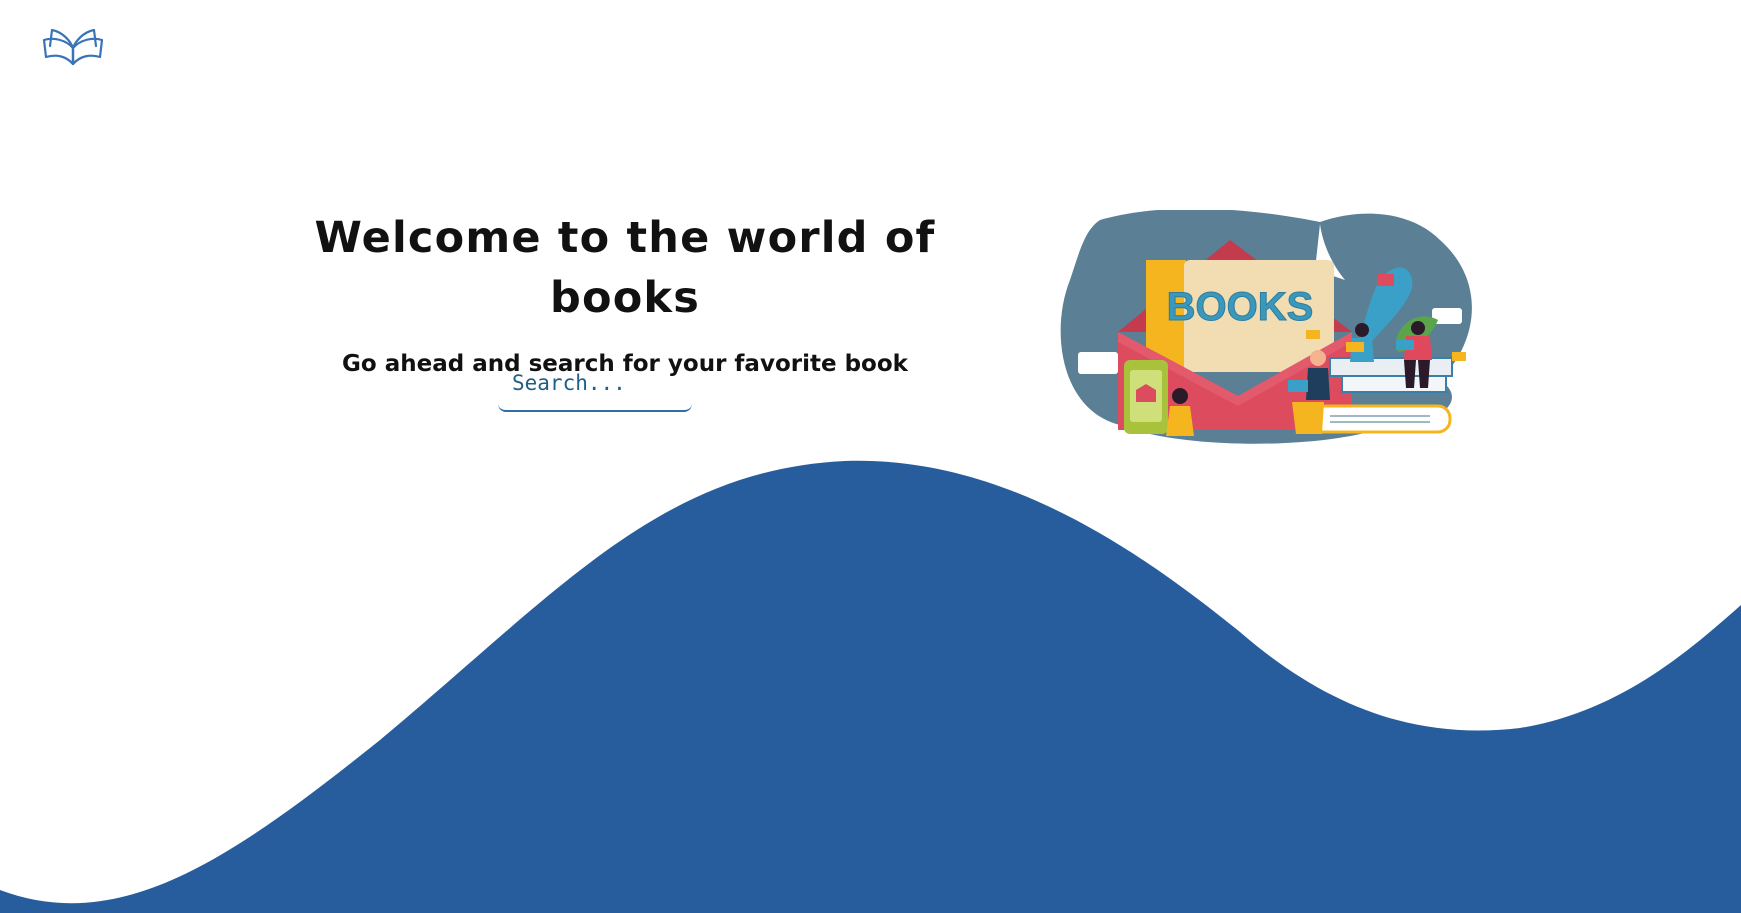  I want to click on books-illustration: BOOKS, so click(1266, 327).